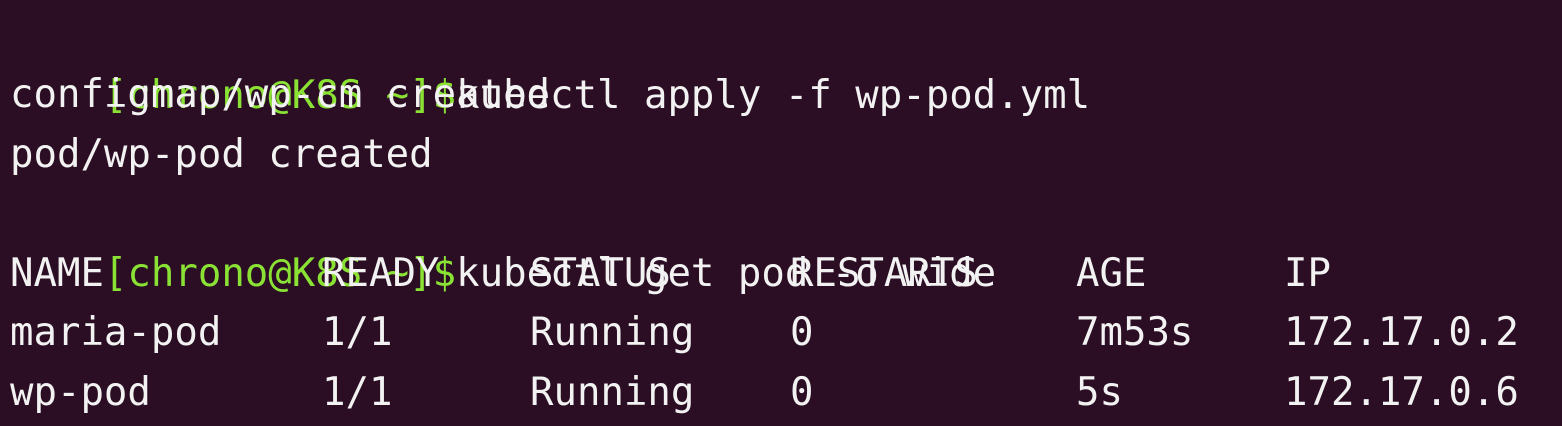 The image size is (1562, 426). I want to click on pod-ip-cell: 172.17.0.2, so click(1401, 332).